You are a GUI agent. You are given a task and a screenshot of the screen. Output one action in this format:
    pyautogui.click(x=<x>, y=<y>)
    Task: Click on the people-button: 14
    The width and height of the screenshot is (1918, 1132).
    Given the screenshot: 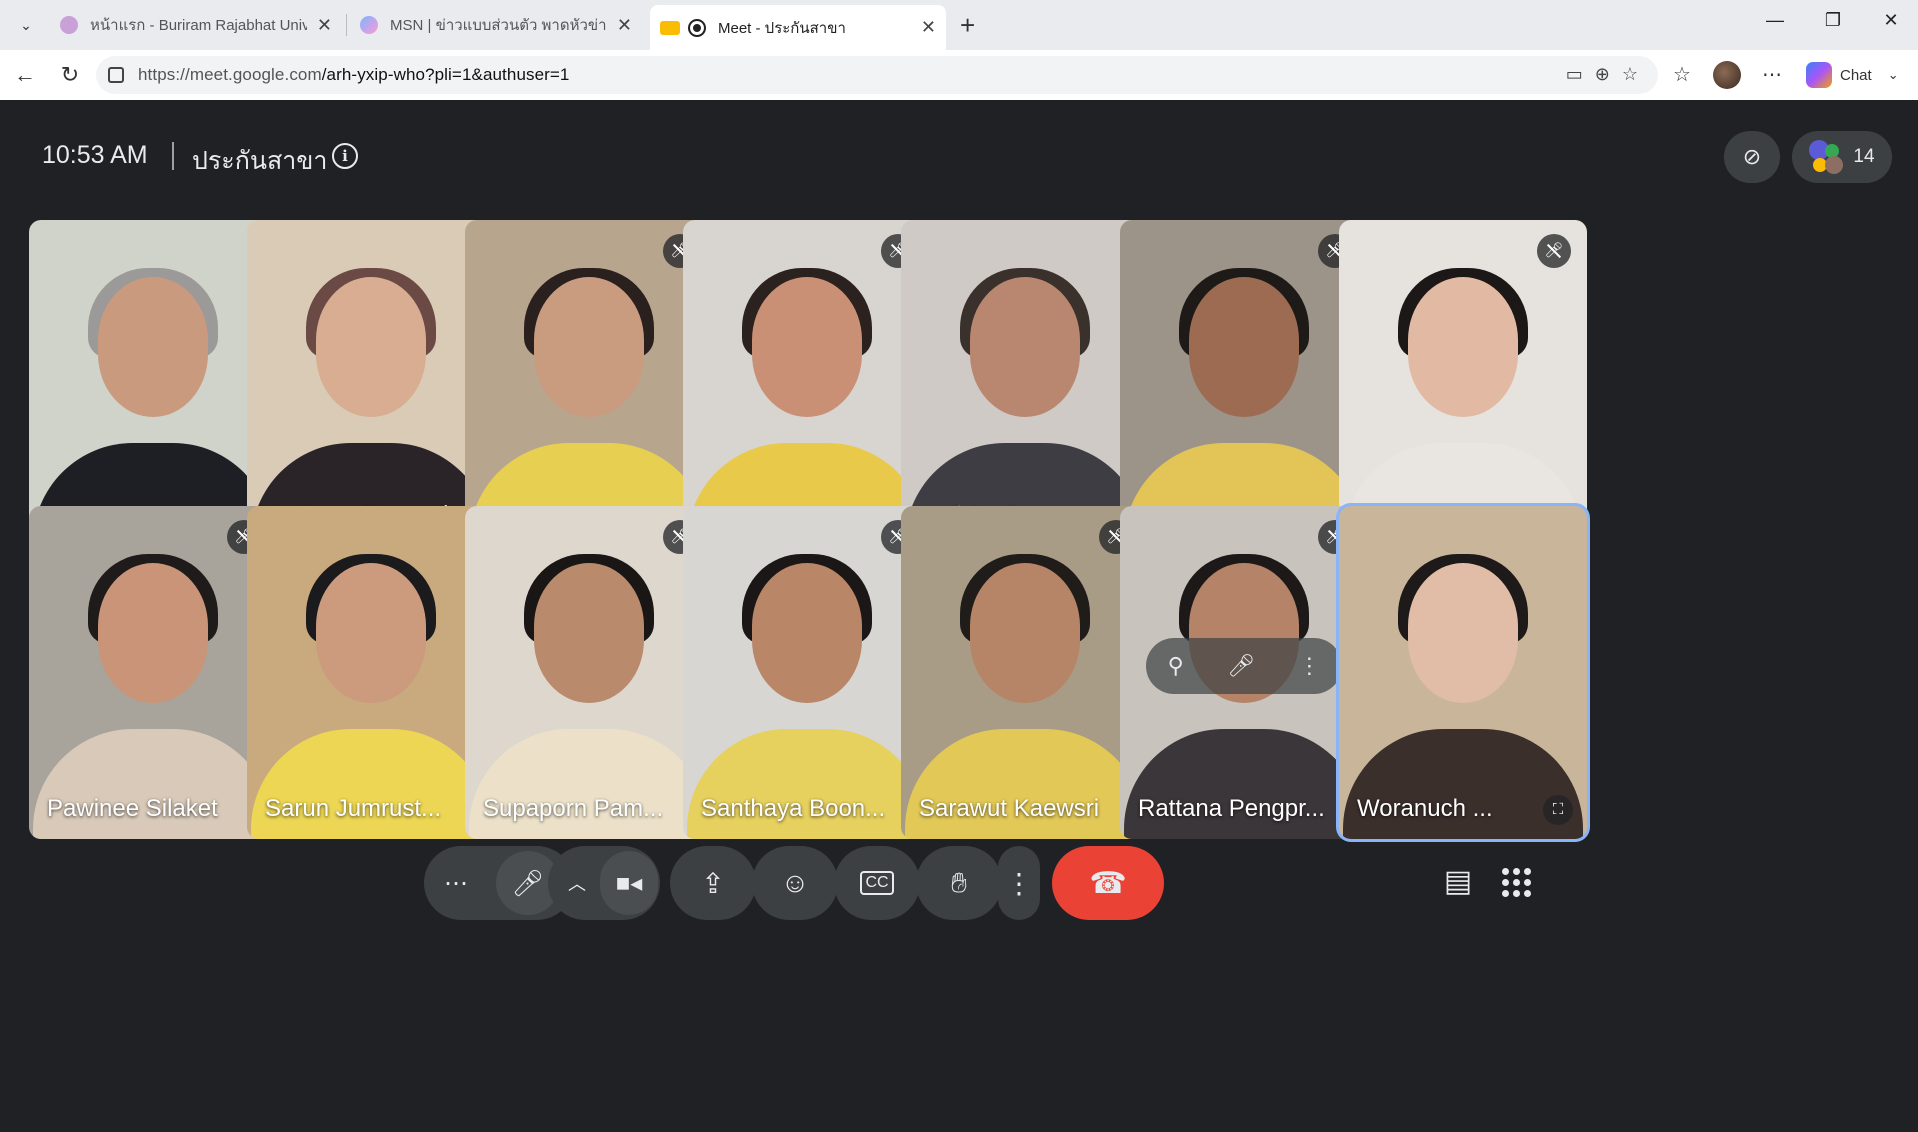 What is the action you would take?
    pyautogui.click(x=1842, y=157)
    